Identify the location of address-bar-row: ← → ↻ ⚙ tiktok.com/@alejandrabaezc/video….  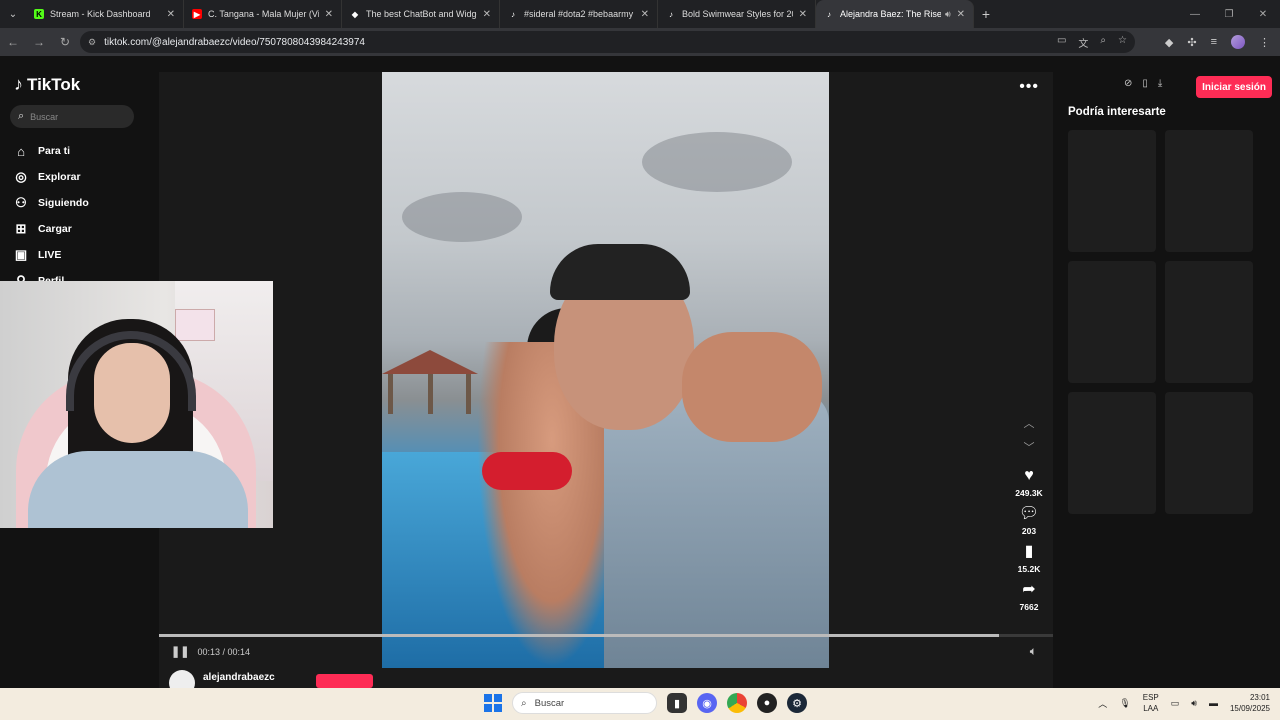
(640, 42).